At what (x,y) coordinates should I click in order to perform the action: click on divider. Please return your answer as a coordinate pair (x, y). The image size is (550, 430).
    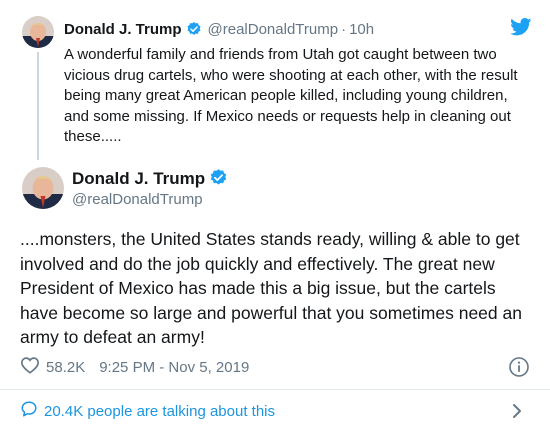
    Looking at the image, I should click on (275, 389).